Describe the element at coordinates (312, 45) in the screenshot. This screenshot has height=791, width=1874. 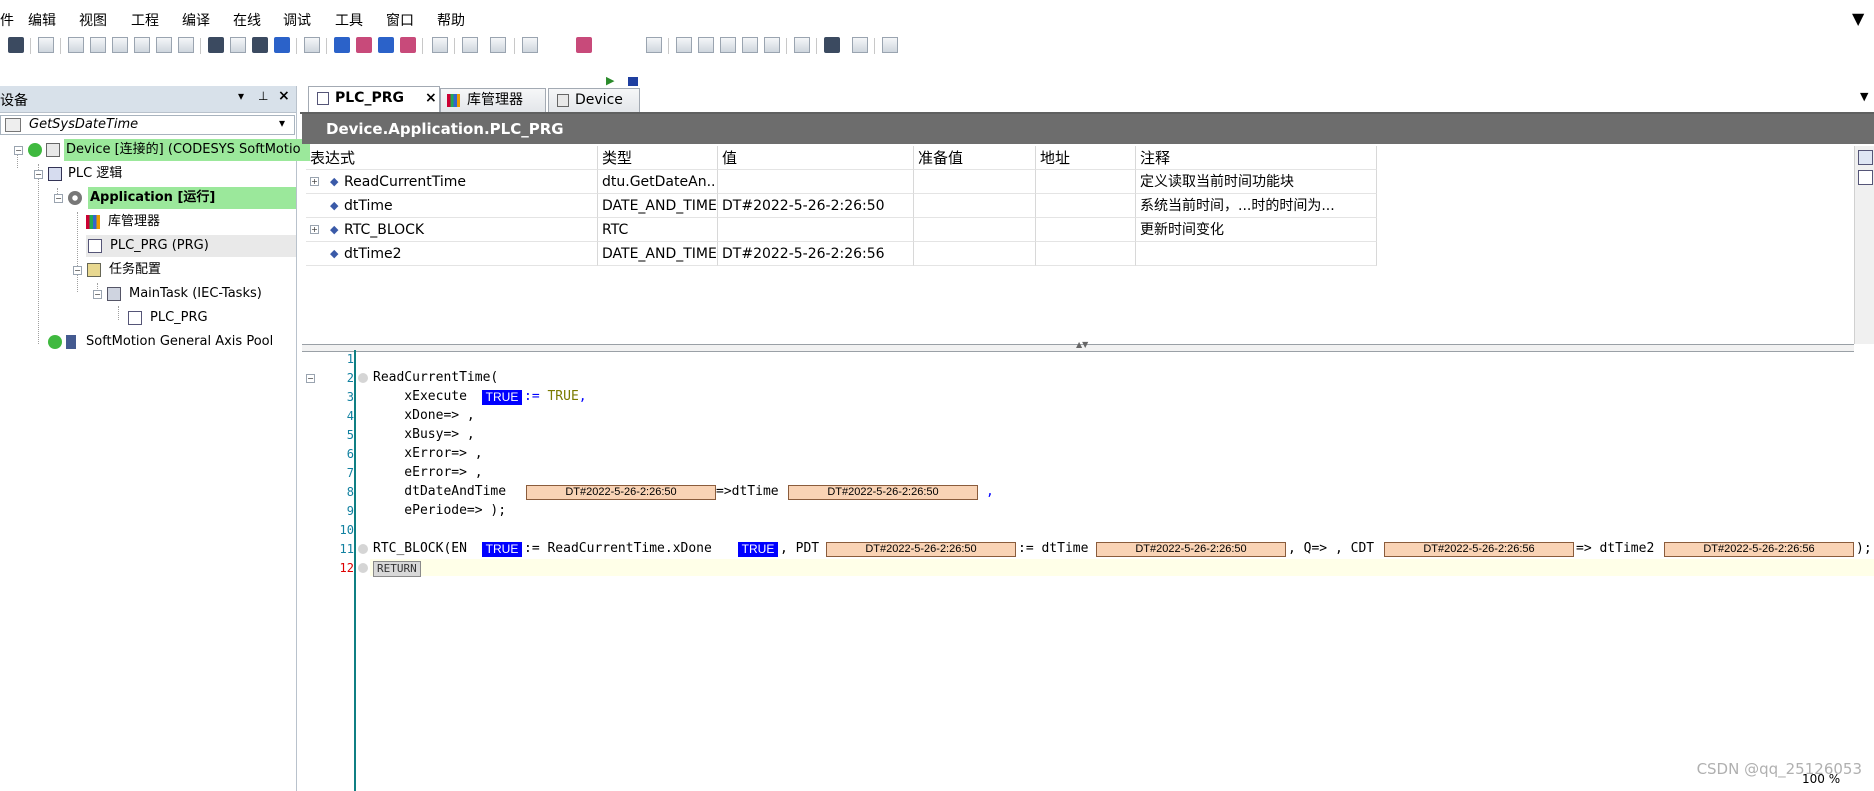
I see `replace-text-icon` at that location.